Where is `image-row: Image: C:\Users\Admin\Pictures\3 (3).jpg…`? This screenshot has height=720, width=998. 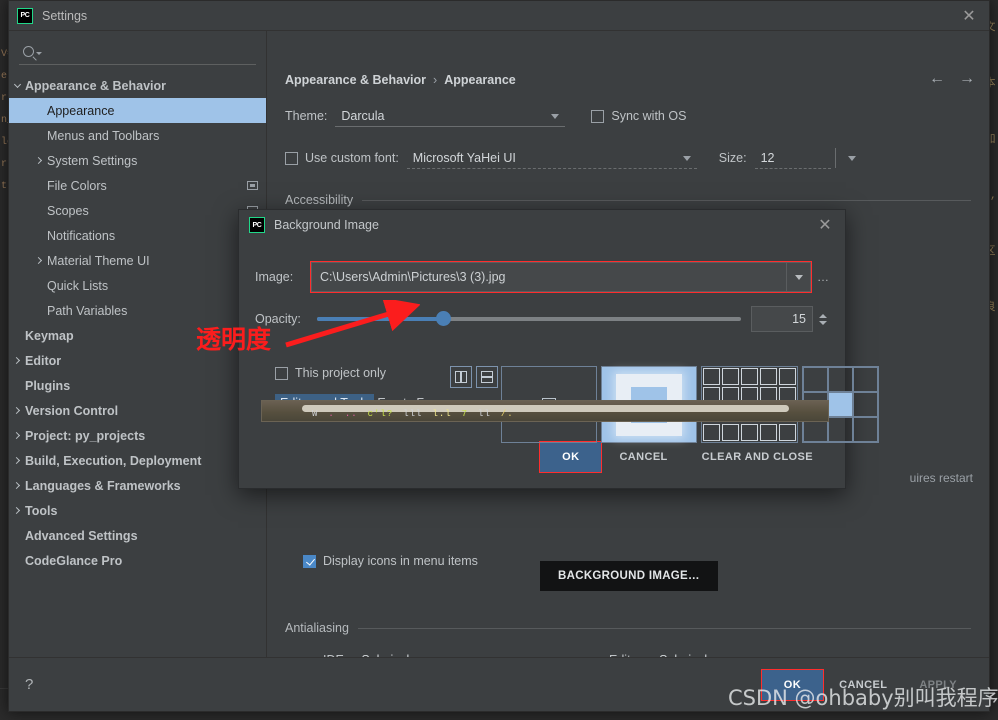 image-row: Image: C:\Users\Admin\Pictures\3 (3).jpg… is located at coordinates (542, 277).